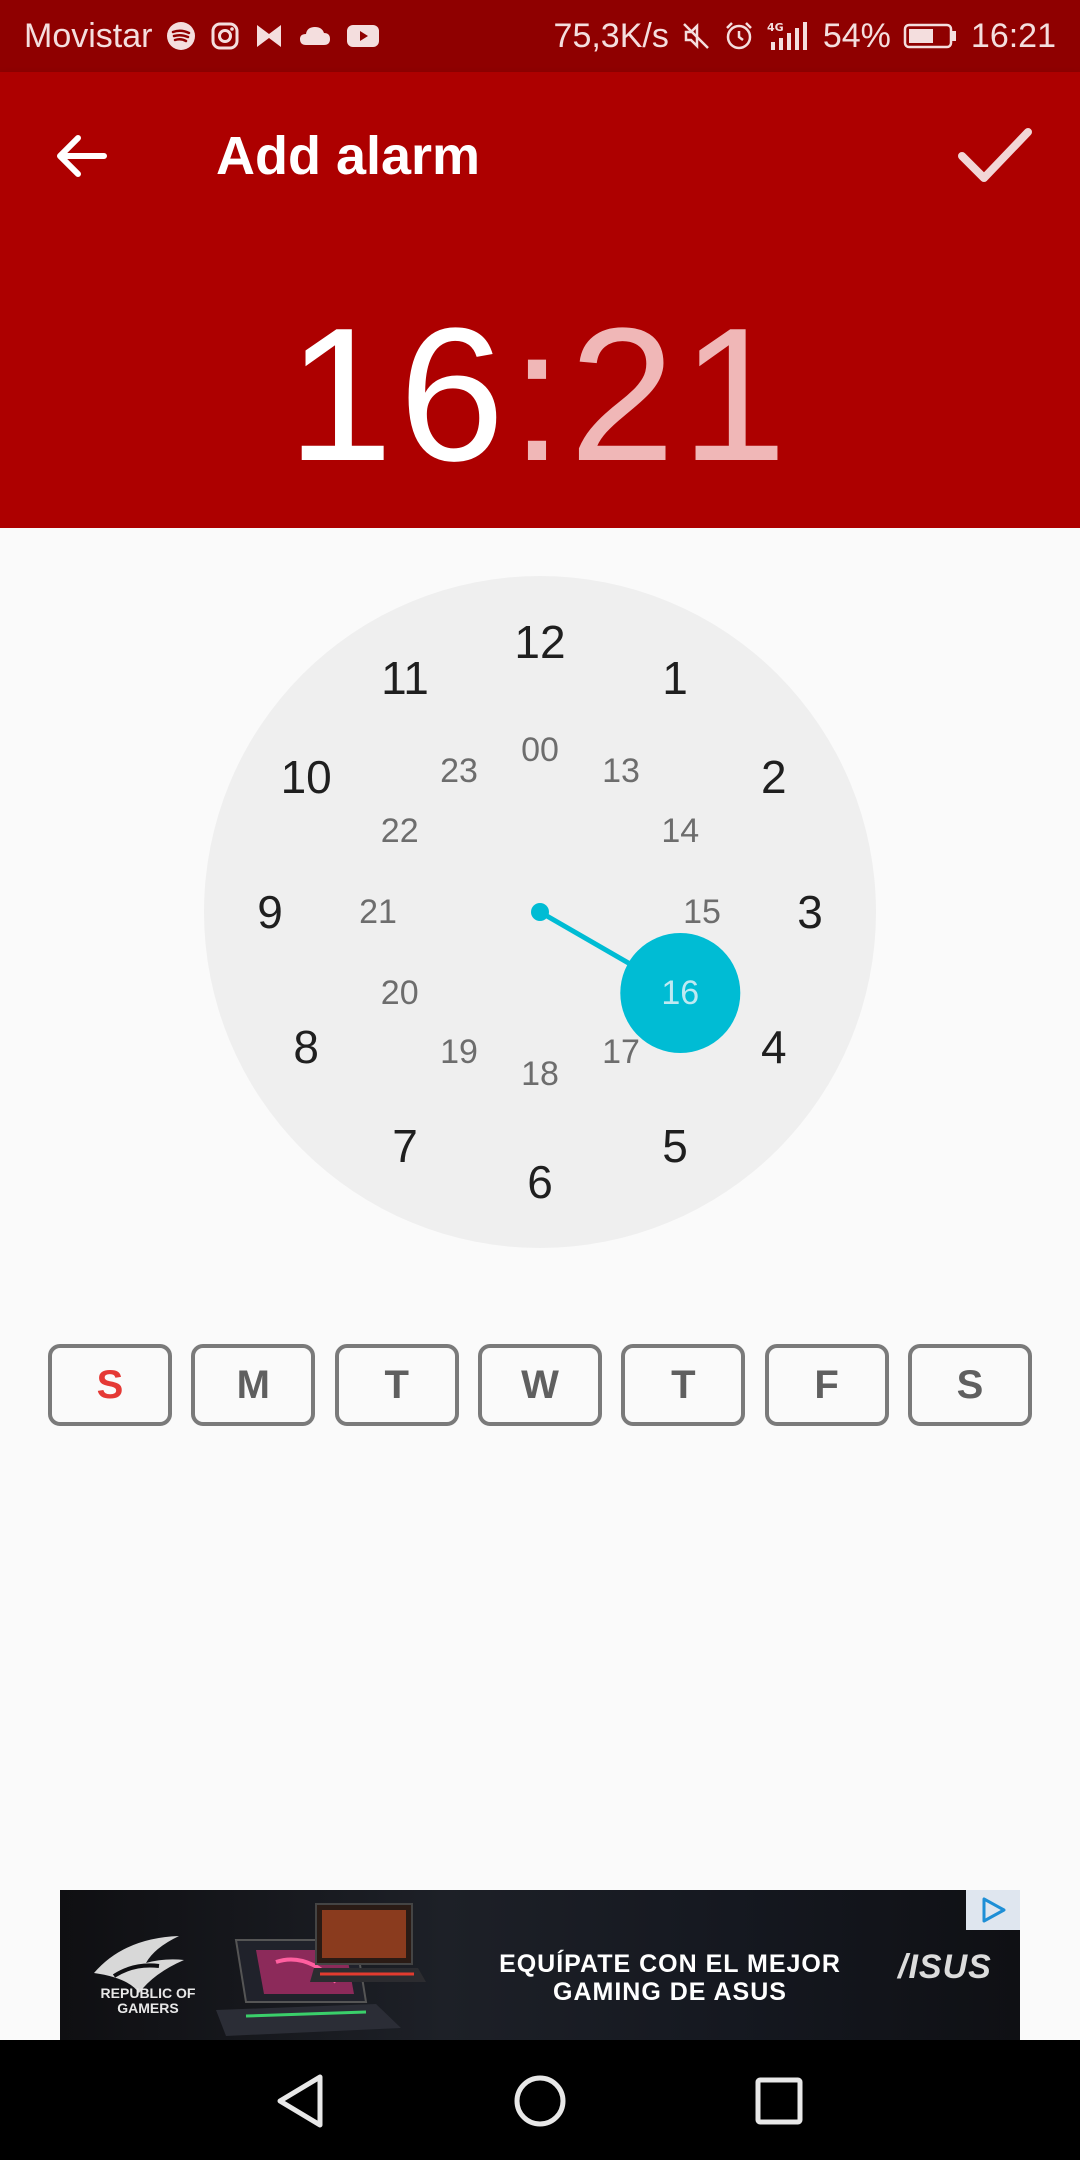  Describe the element at coordinates (306, 1047) in the screenshot. I see `clock-hour-8: 8` at that location.